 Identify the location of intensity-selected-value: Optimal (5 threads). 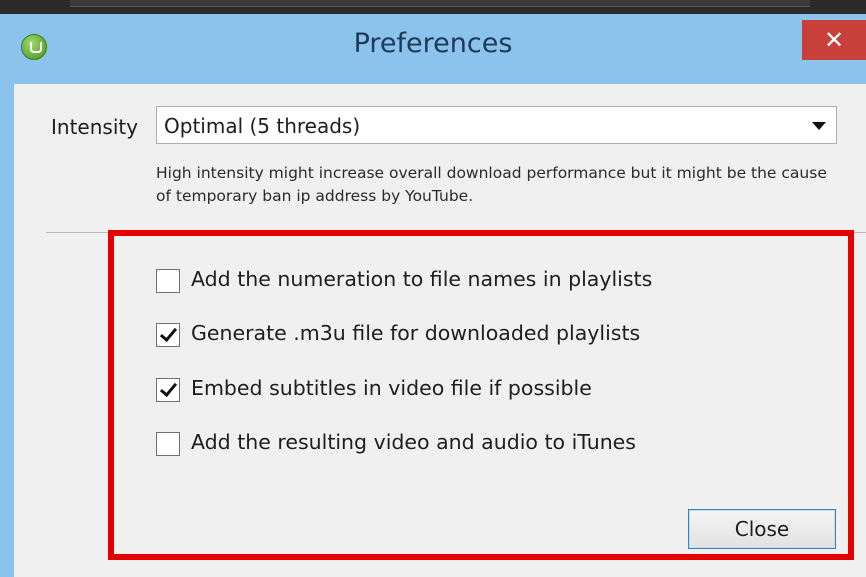
(262, 126).